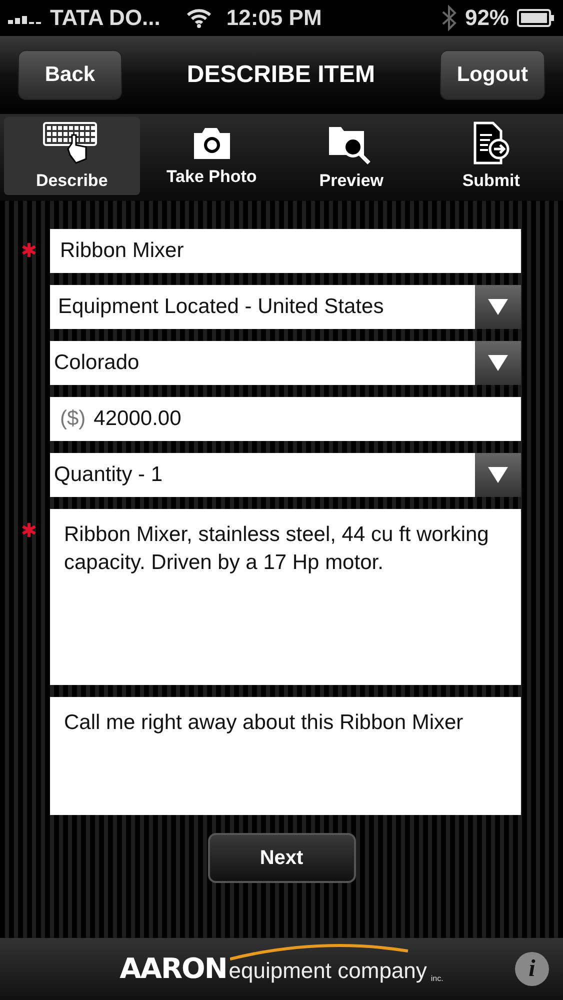 The width and height of the screenshot is (563, 1000). Describe the element at coordinates (285, 251) in the screenshot. I see `name-field: Ribbon Mixer` at that location.